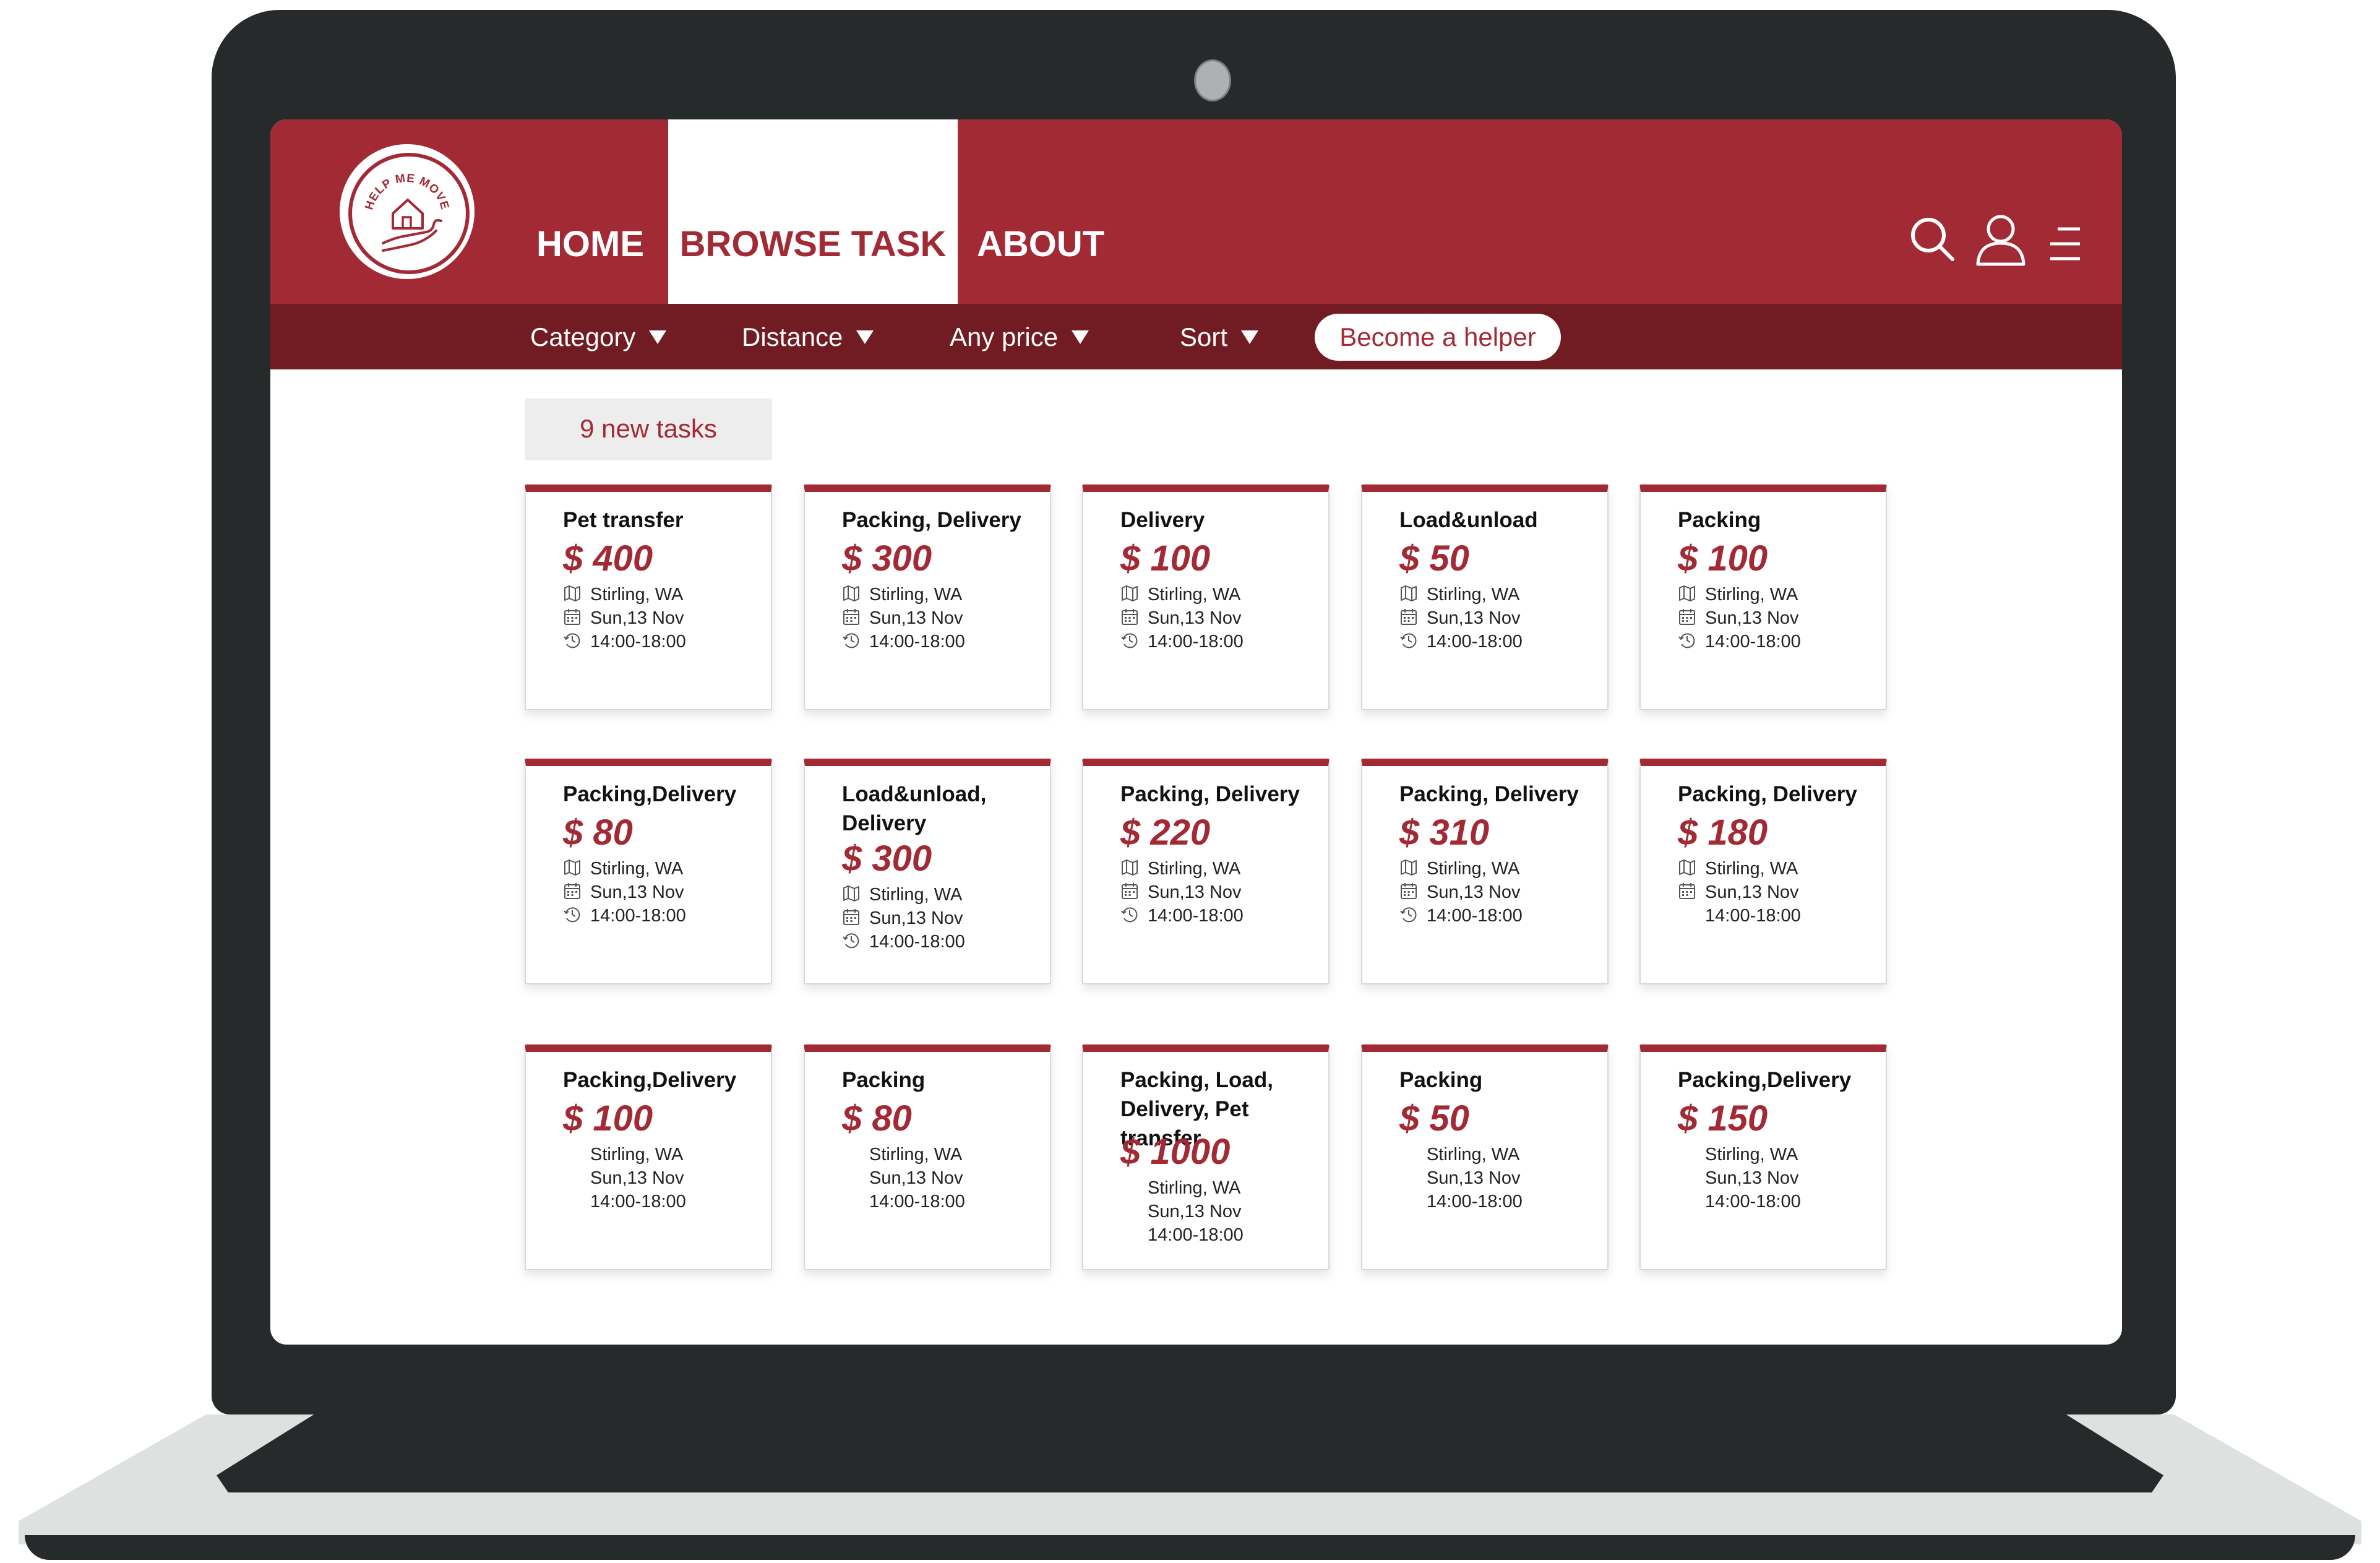  Describe the element at coordinates (1212, 80) in the screenshot. I see `webcam` at that location.